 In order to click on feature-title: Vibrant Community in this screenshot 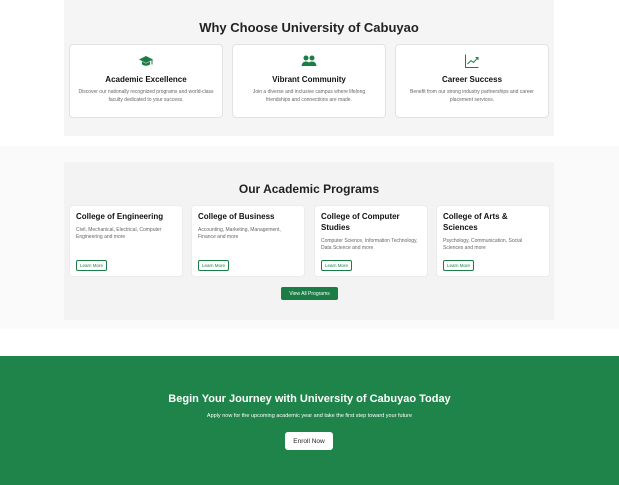, I will do `click(309, 79)`.